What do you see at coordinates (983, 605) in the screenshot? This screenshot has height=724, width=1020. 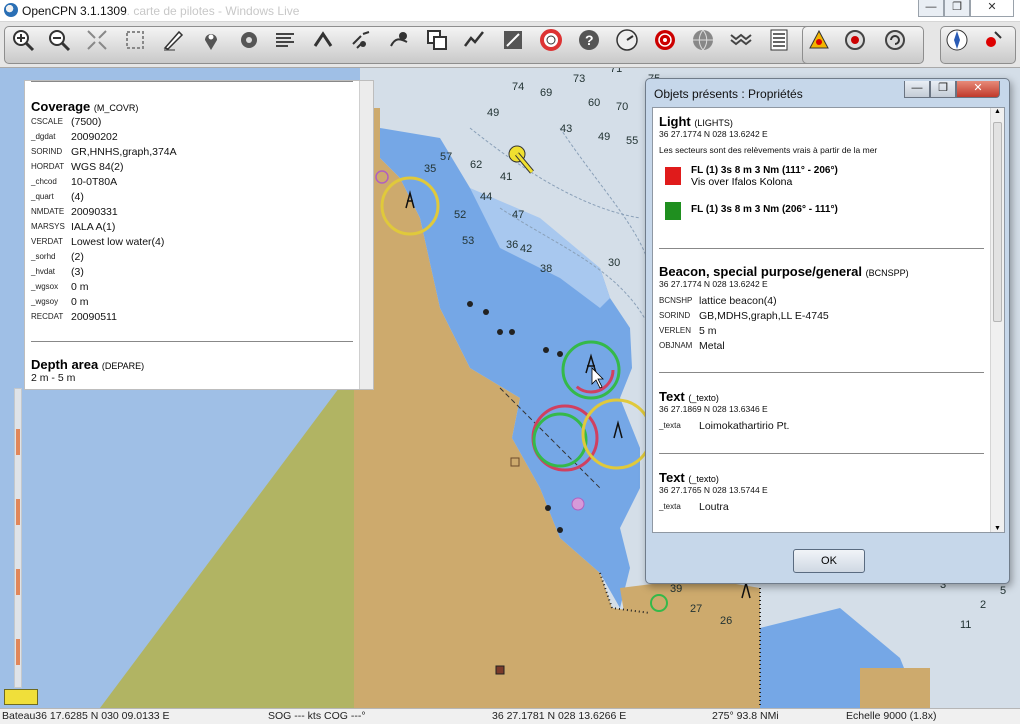 I see `depth-sounding: 2` at bounding box center [983, 605].